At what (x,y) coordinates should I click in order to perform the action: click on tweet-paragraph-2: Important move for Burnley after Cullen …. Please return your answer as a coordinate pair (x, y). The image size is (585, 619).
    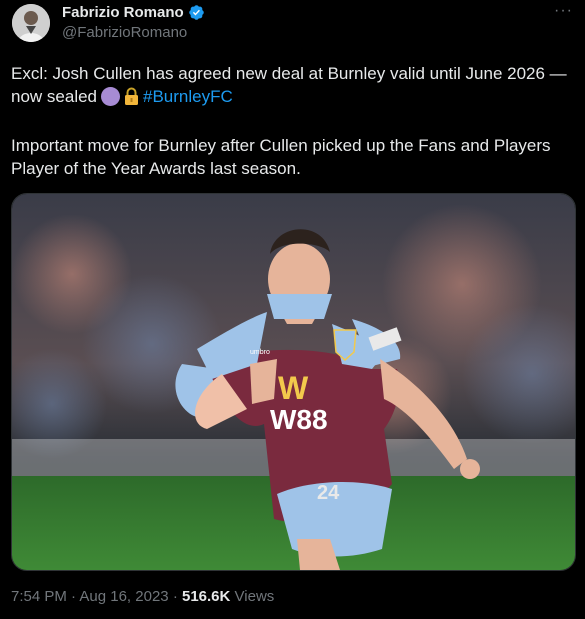
    Looking at the image, I should click on (281, 157).